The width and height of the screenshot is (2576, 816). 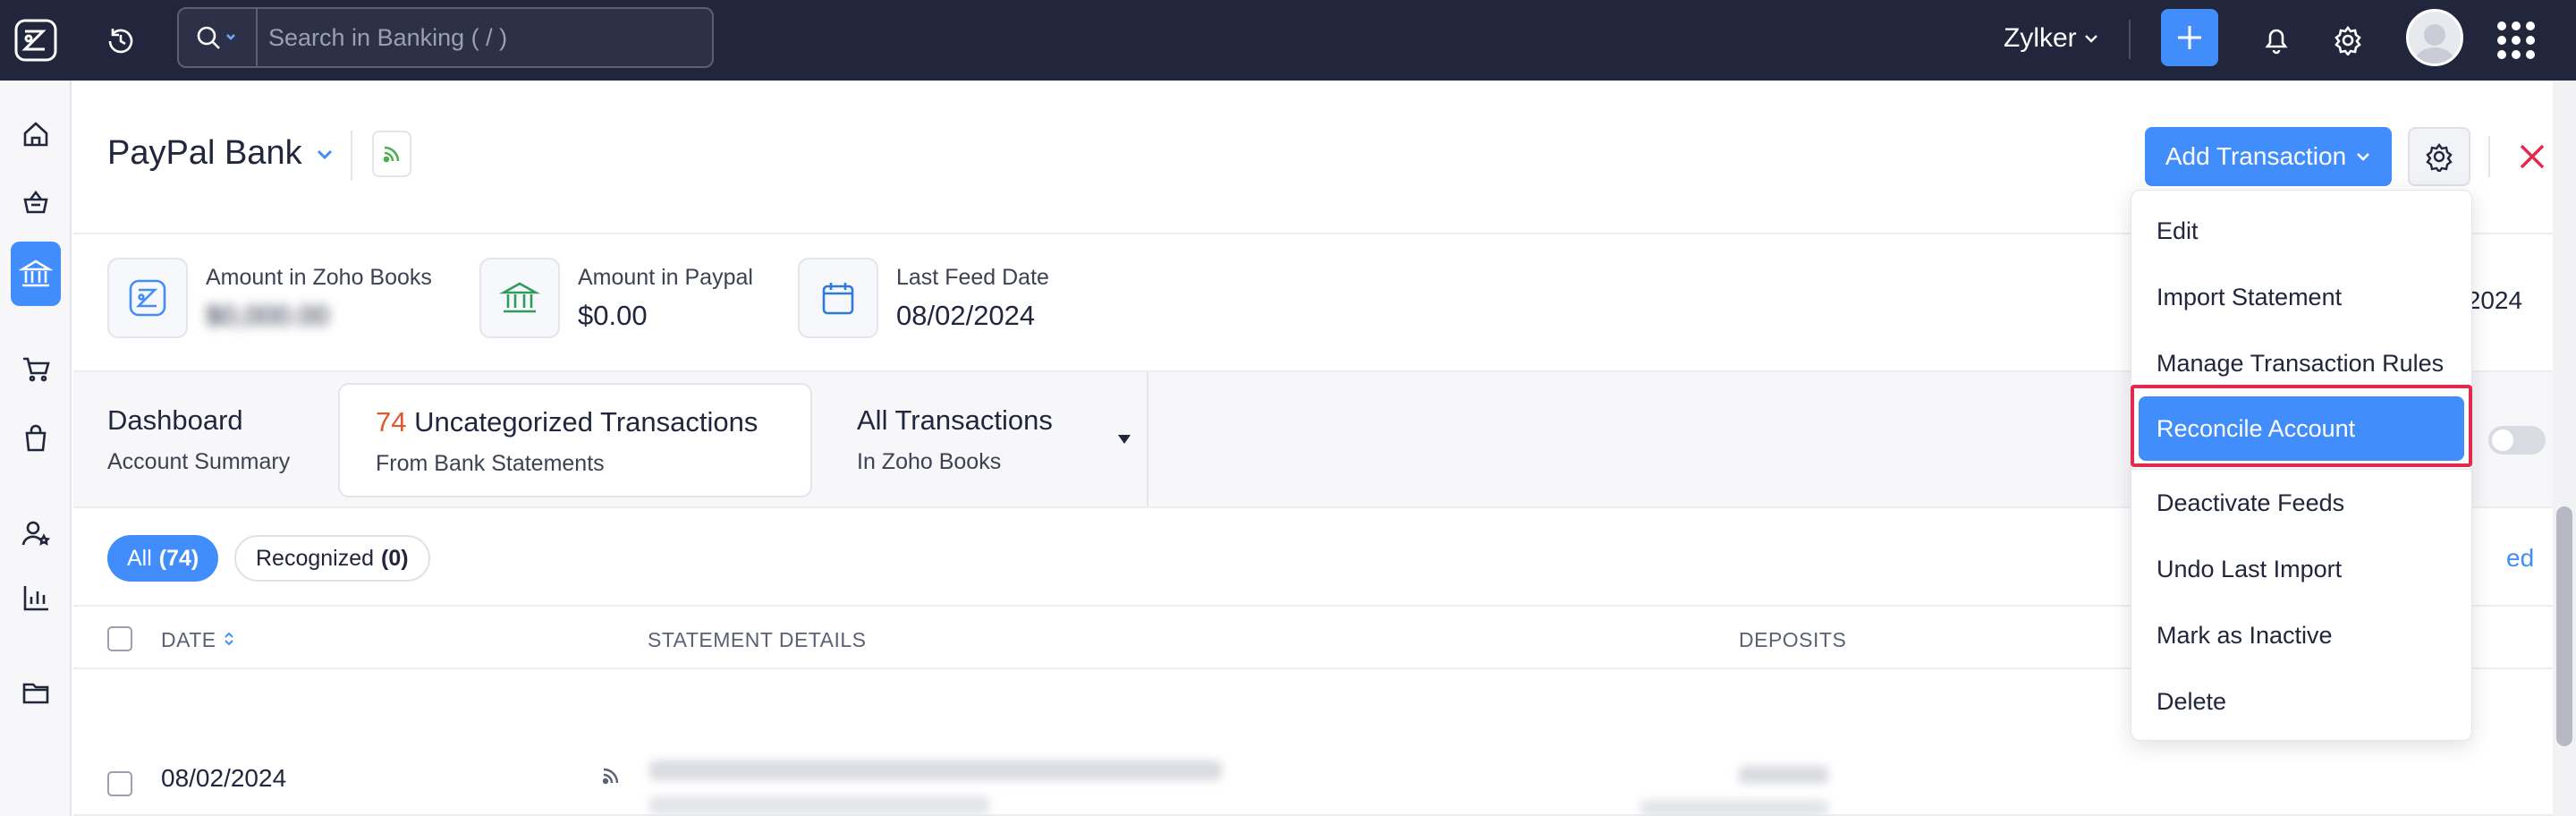 I want to click on account-name: PayPal Bank, so click(x=204, y=153).